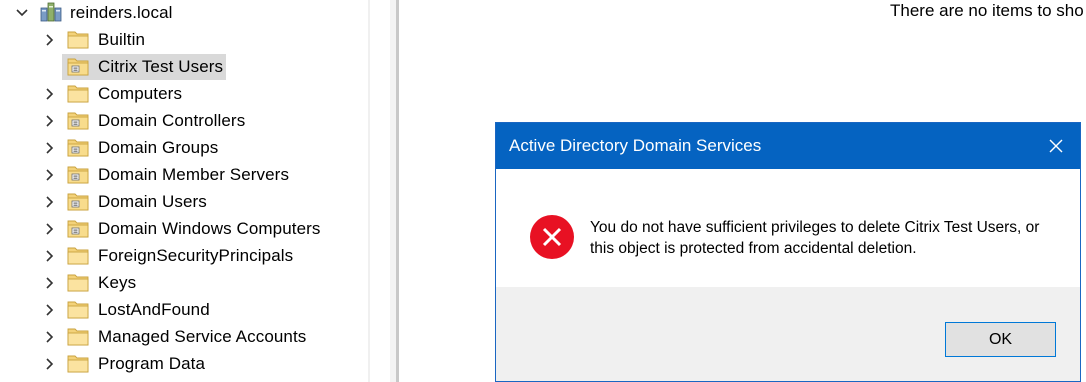 The image size is (1086, 382). I want to click on tree-item: Citrix Test Users, so click(185, 67).